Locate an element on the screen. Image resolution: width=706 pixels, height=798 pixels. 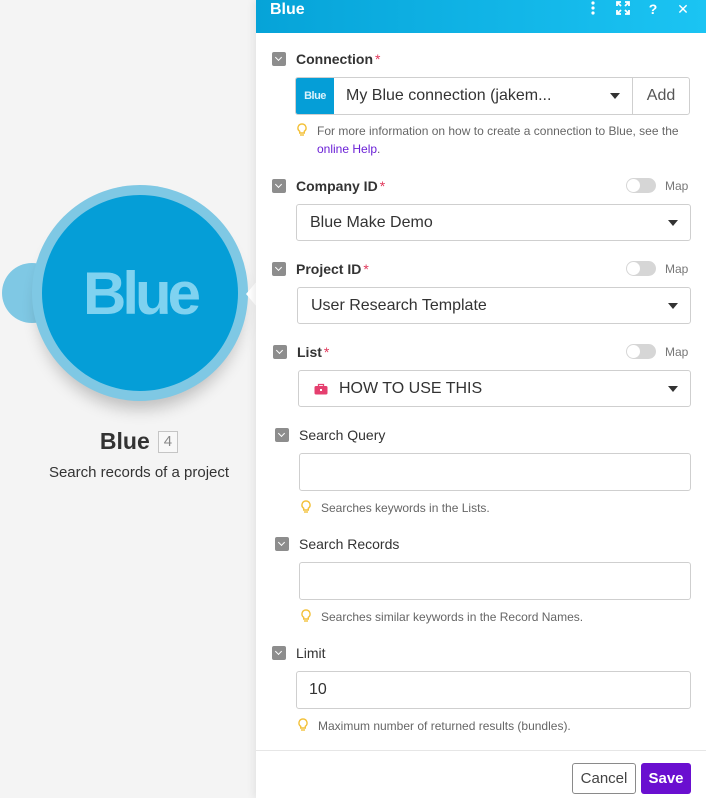
list-select: HOW TO USE THIS is located at coordinates (494, 388).